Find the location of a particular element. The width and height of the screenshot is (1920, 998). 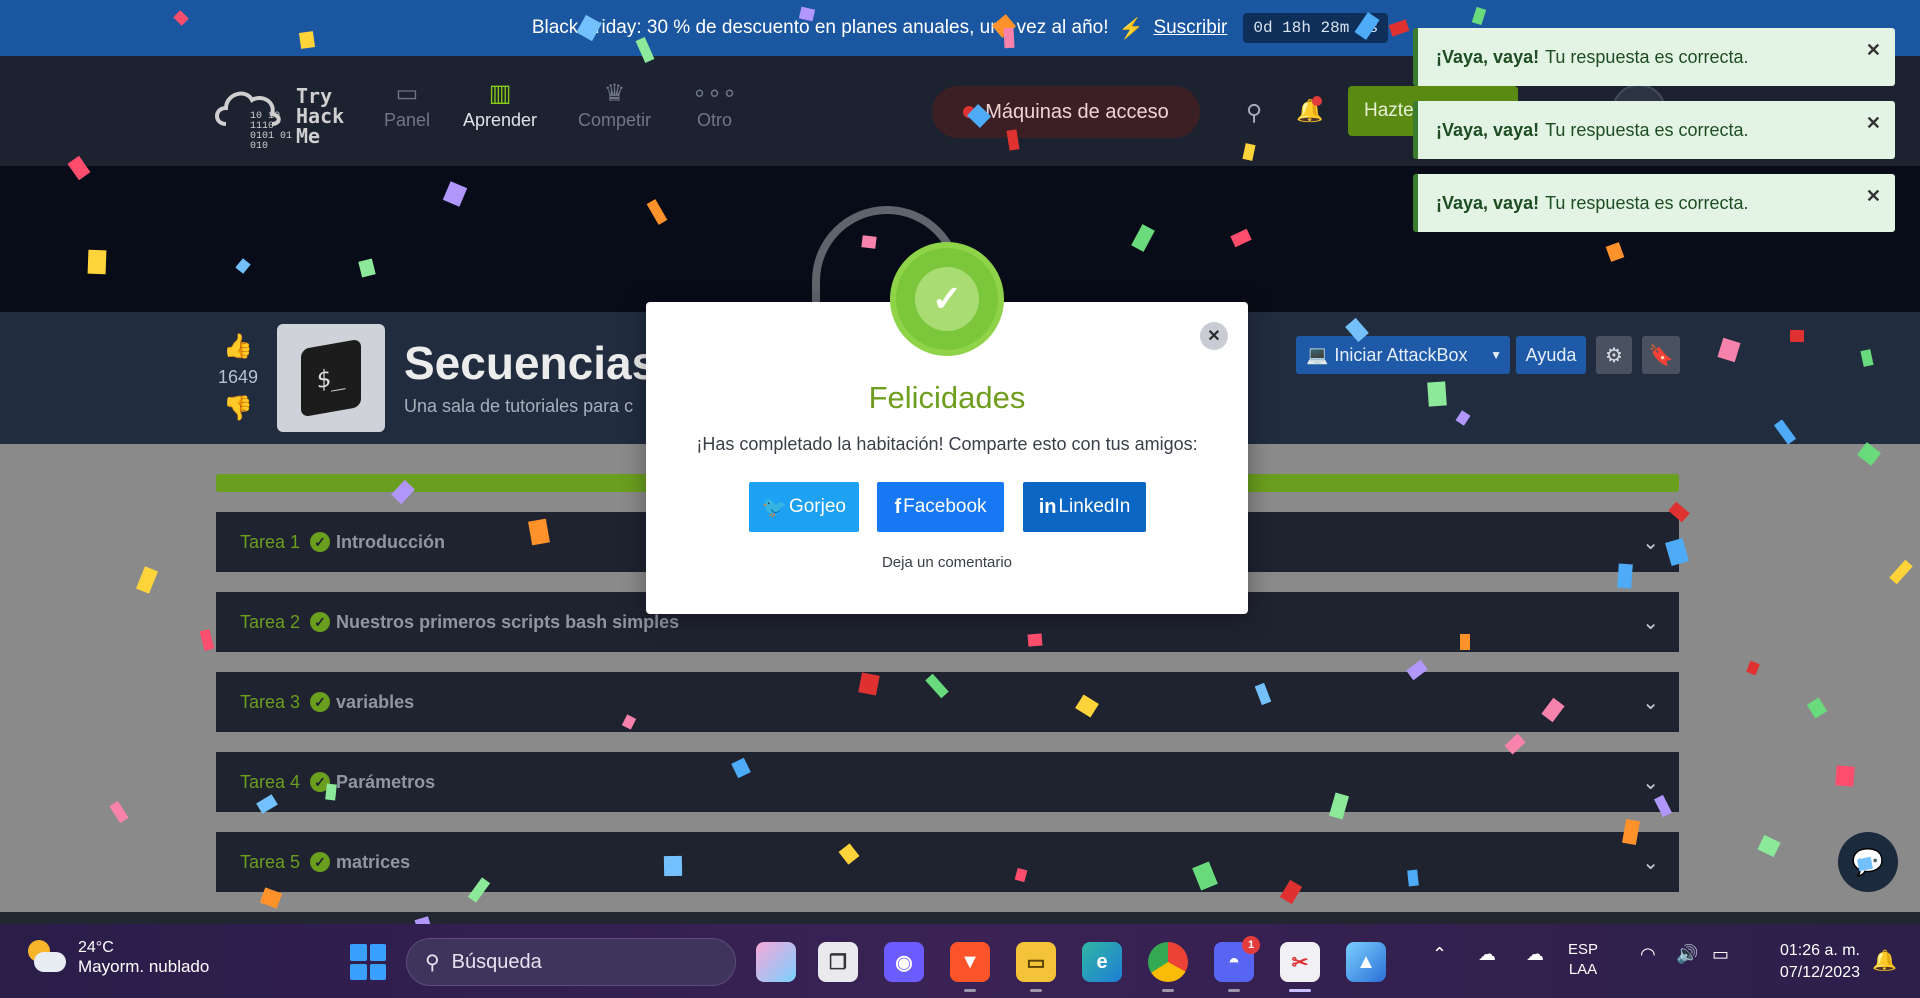

notification-dot is located at coordinates (1317, 101).